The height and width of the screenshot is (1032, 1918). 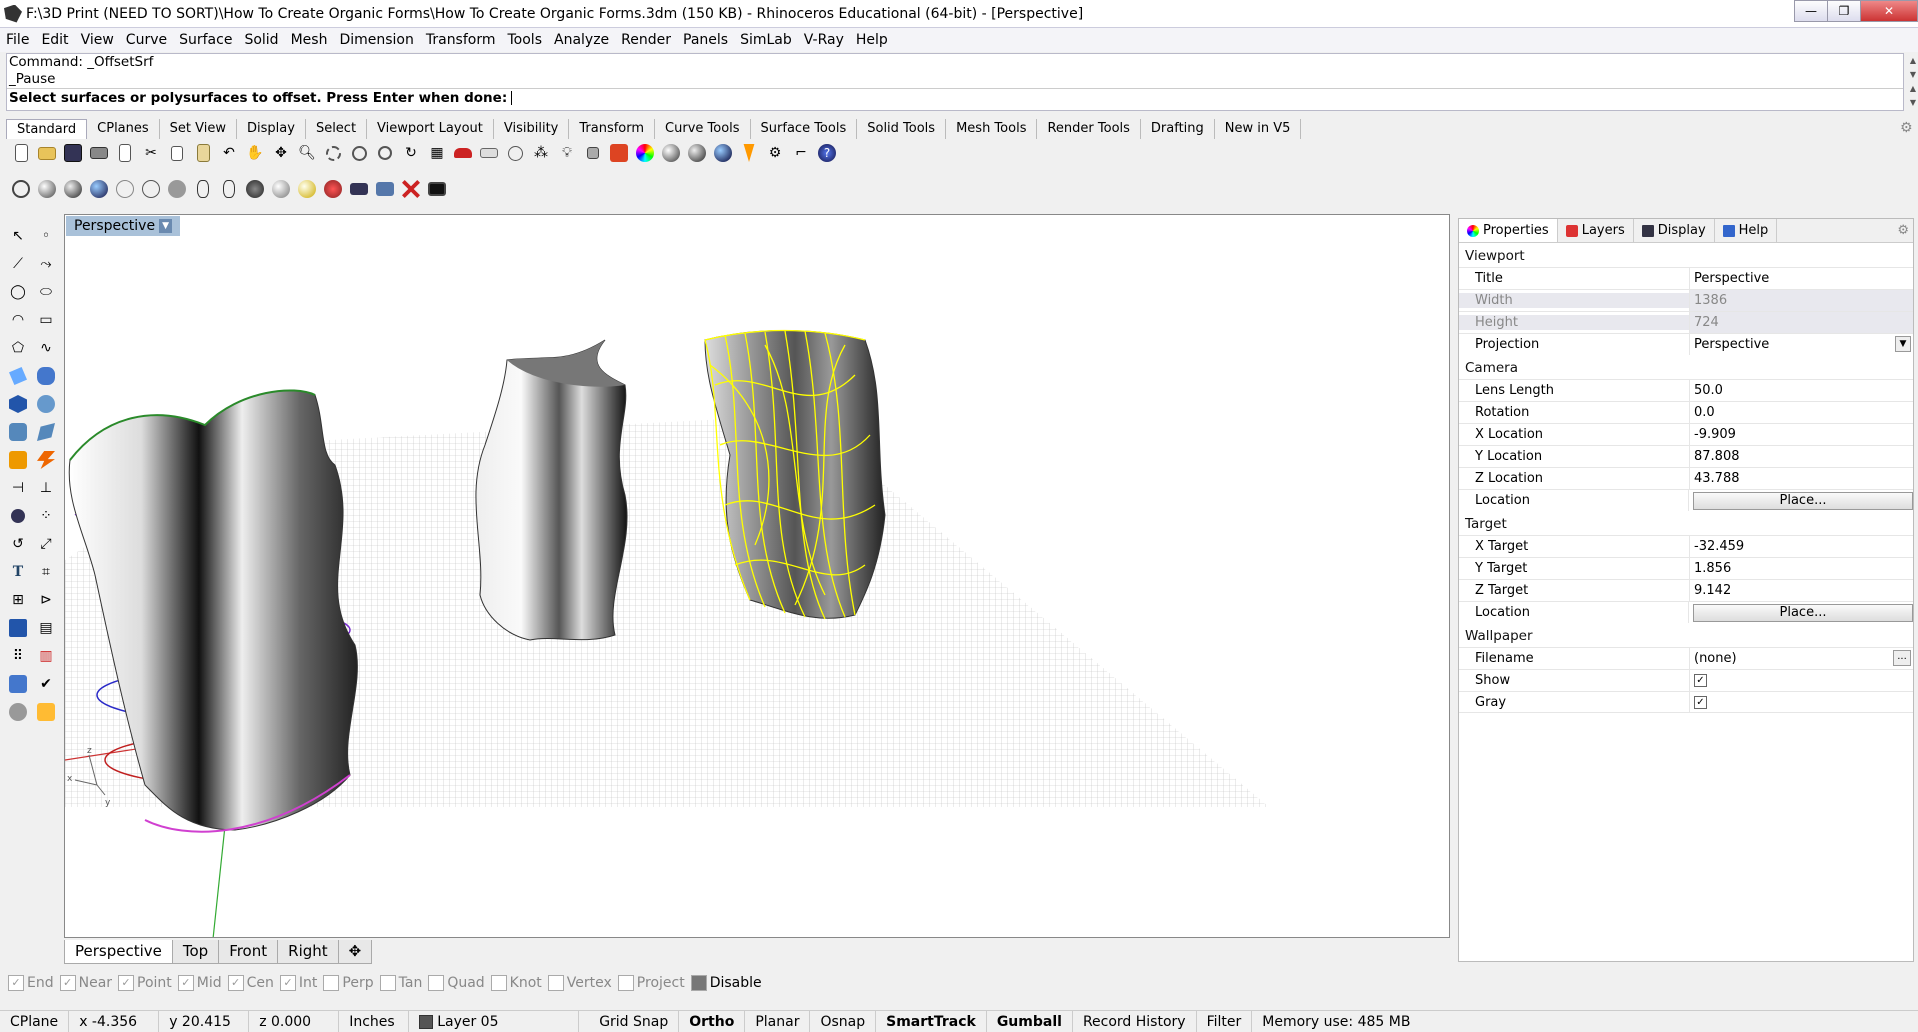 What do you see at coordinates (205, 40) in the screenshot?
I see `menu-surface: Surface` at bounding box center [205, 40].